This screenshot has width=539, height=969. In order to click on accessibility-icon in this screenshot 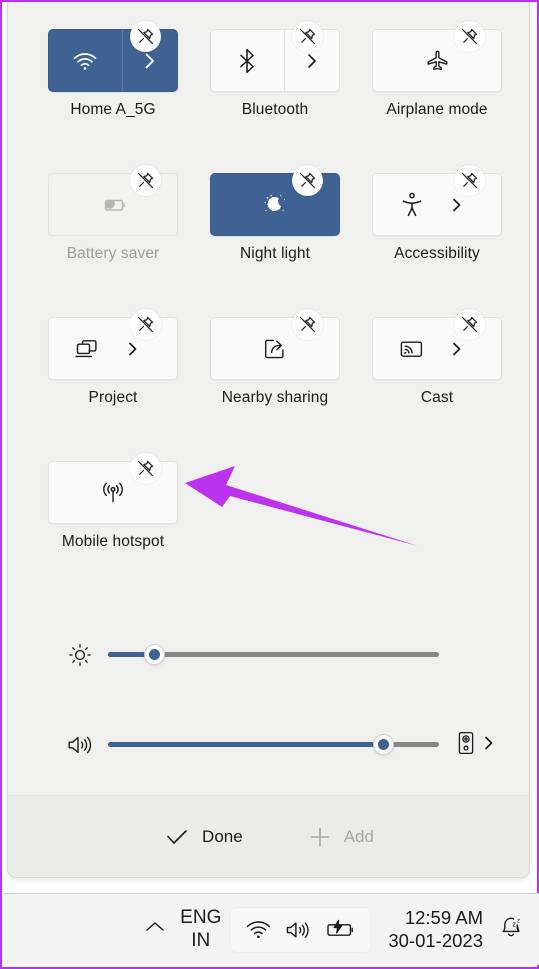, I will do `click(412, 205)`.